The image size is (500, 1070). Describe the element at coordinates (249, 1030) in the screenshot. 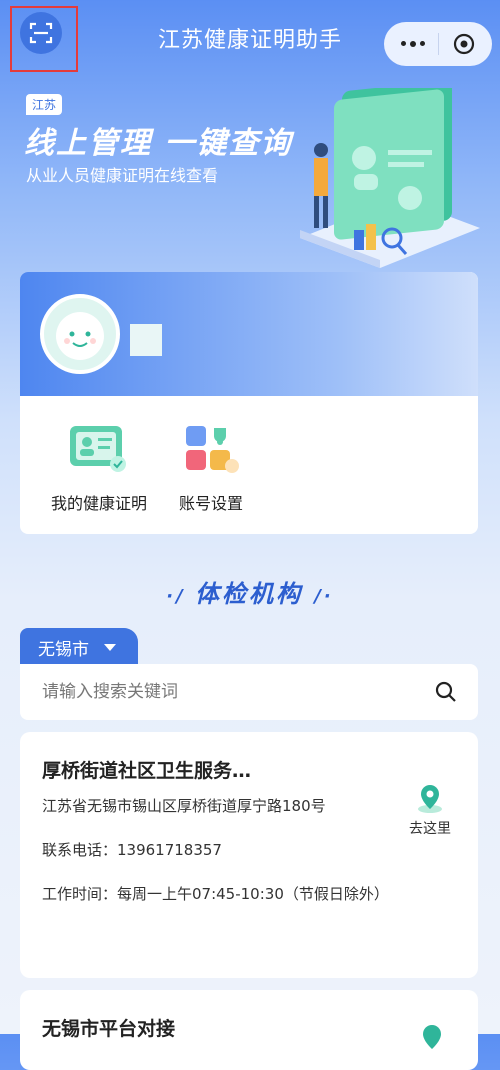

I see `institution-card: 无锡市平台对接` at that location.